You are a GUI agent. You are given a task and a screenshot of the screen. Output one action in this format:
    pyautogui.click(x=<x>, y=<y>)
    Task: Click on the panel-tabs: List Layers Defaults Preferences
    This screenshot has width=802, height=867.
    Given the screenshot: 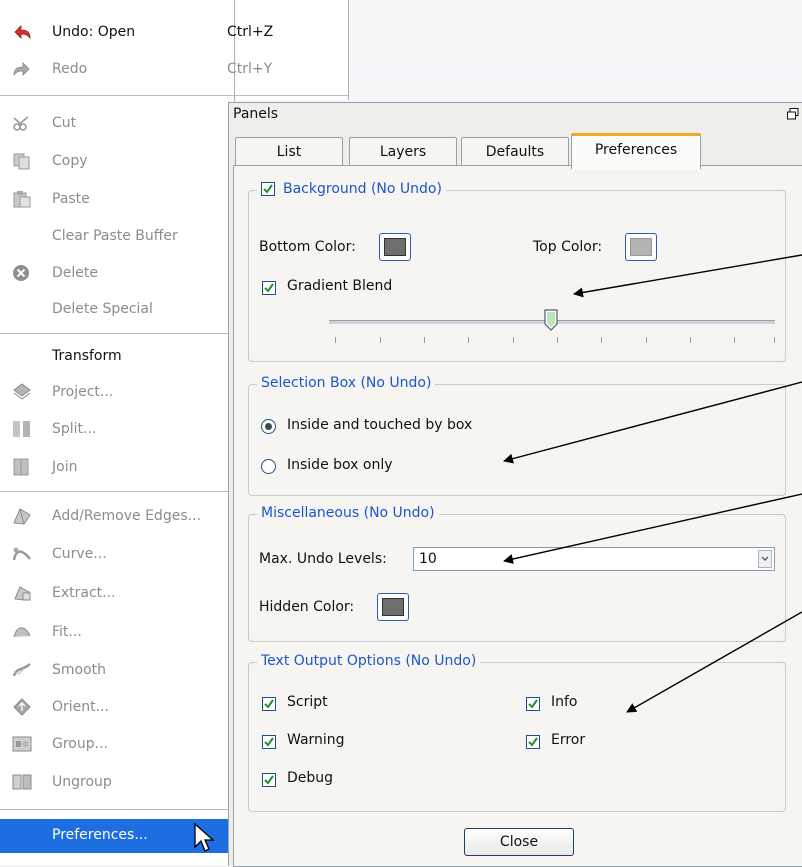 What is the action you would take?
    pyautogui.click(x=517, y=151)
    